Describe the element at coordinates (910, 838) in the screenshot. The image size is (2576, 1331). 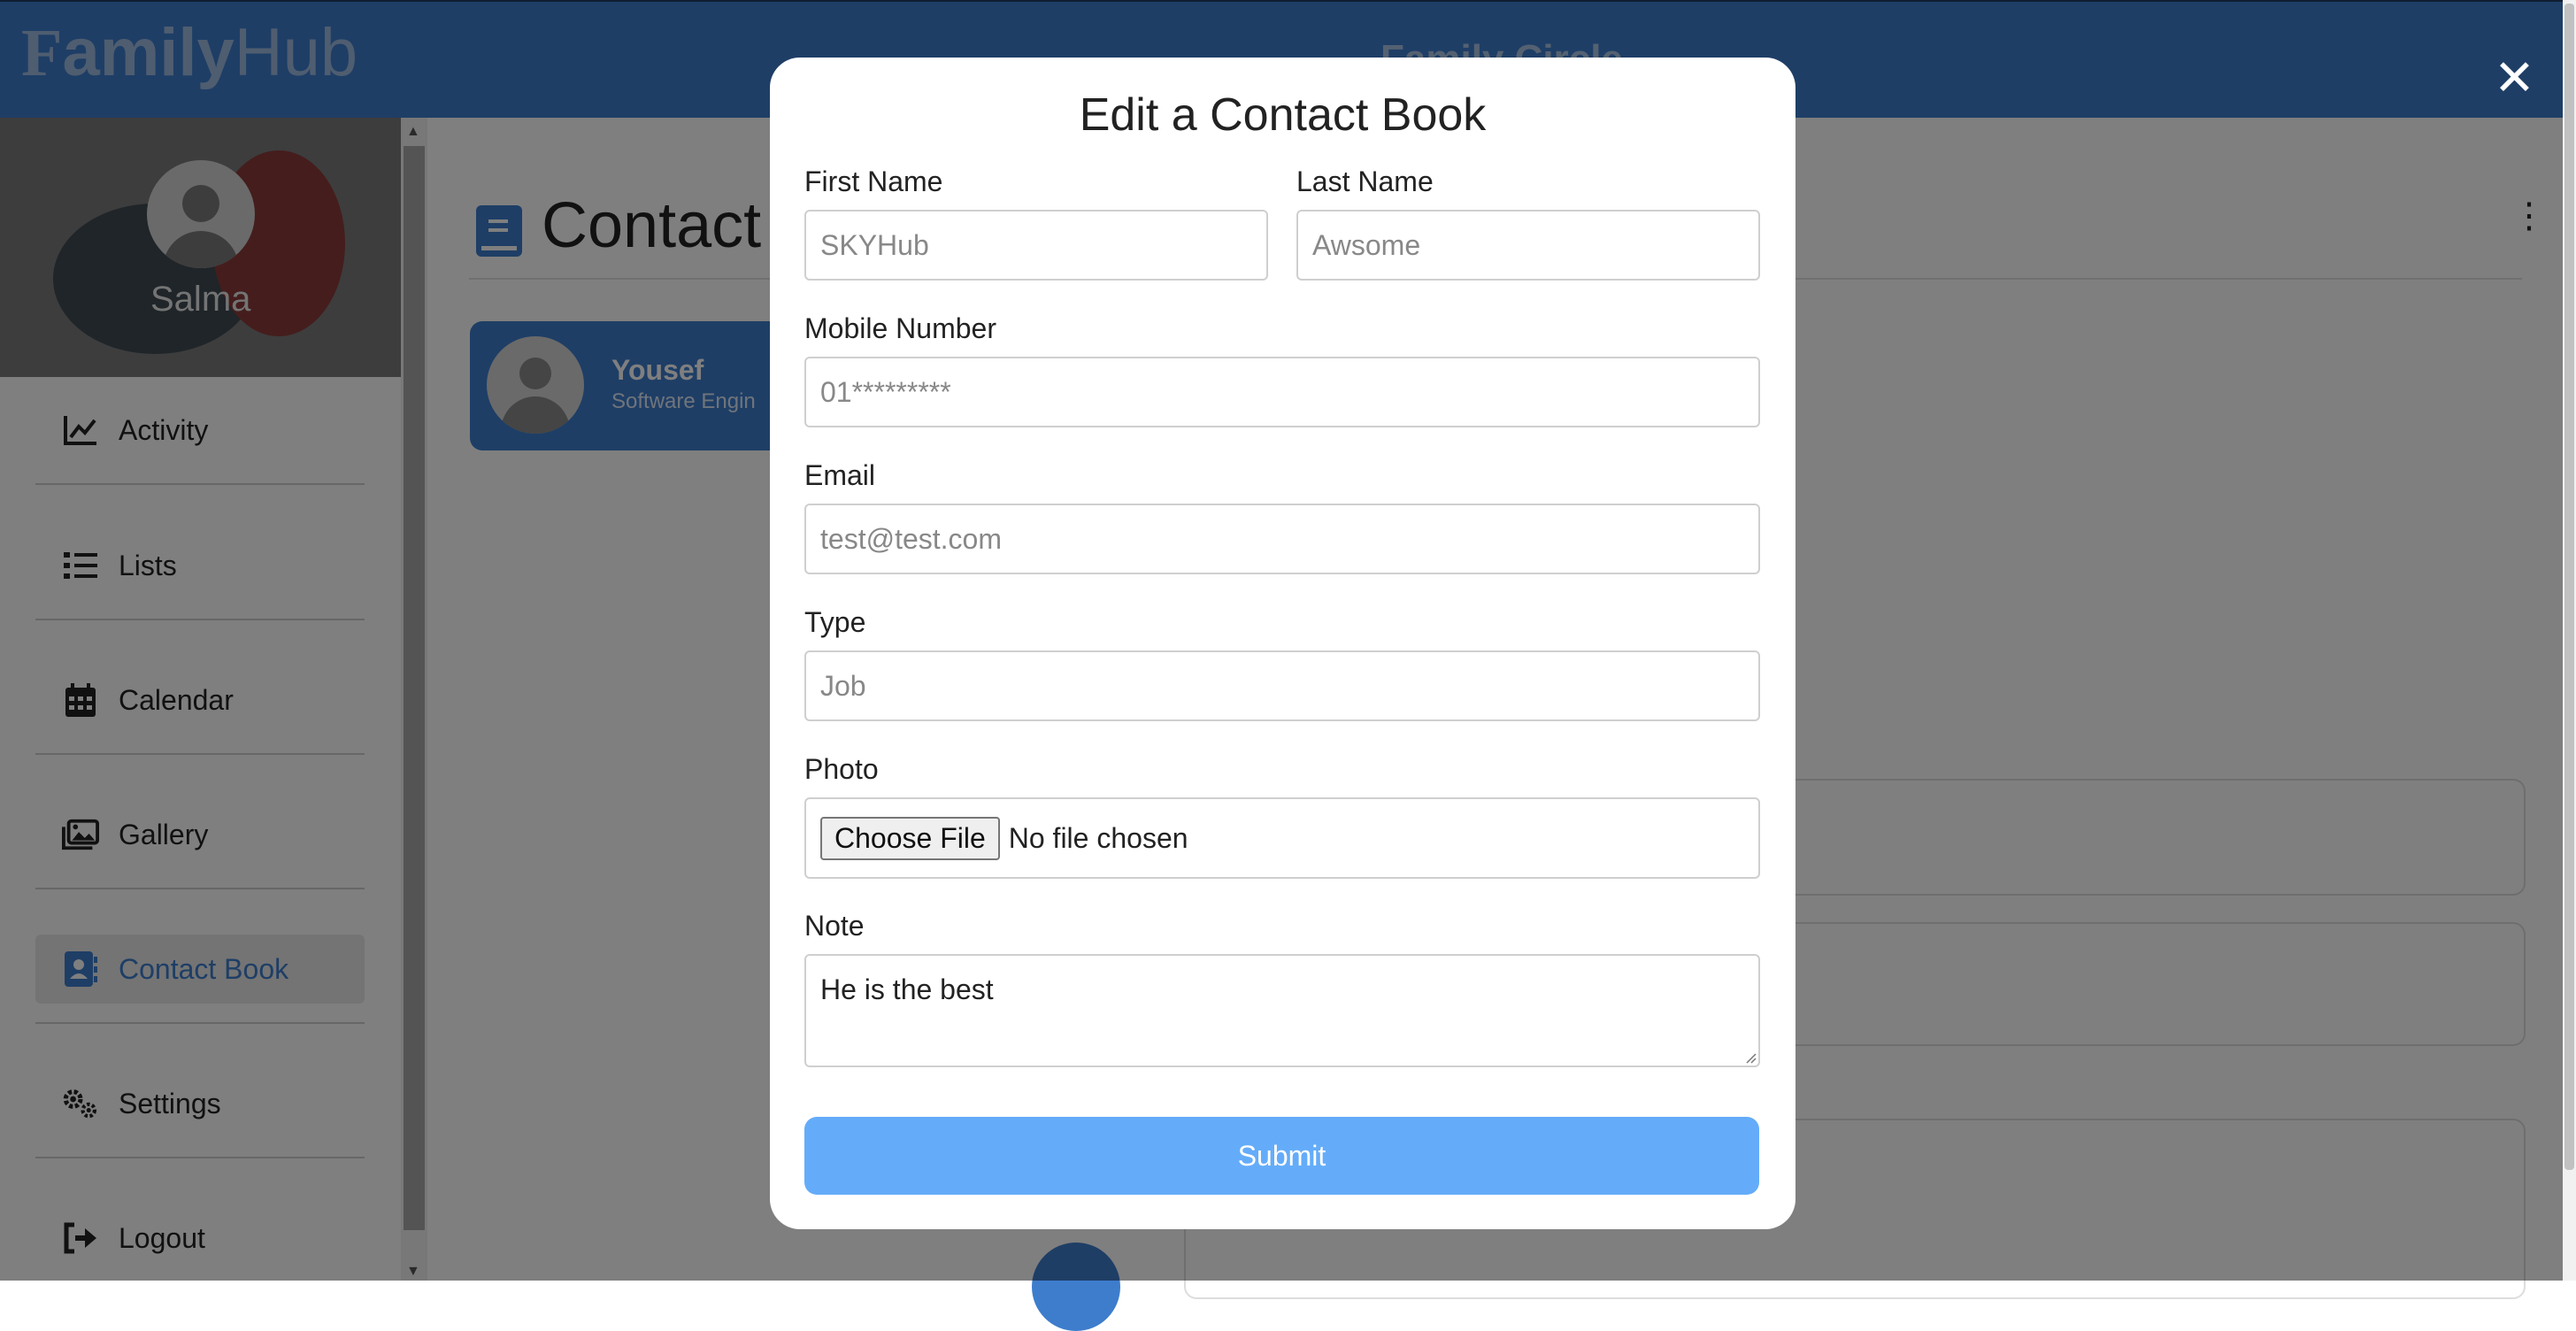
I see `choose-file-button: Choose File` at that location.